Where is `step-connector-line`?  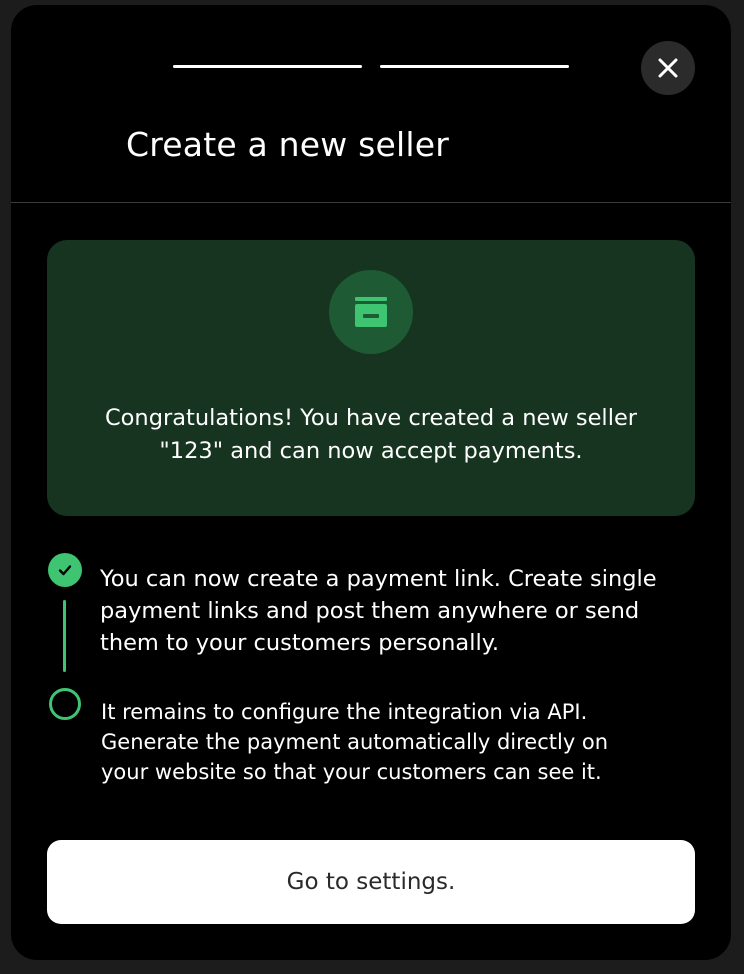
step-connector-line is located at coordinates (64, 636).